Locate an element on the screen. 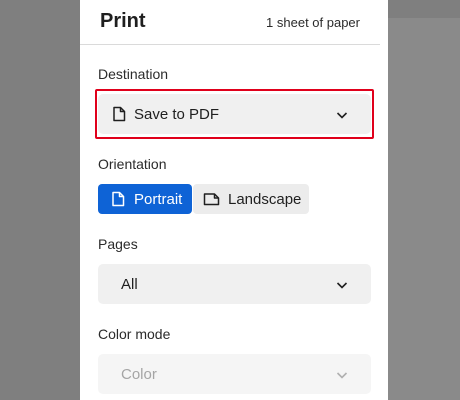  color-mode-label: Color mode is located at coordinates (134, 334).